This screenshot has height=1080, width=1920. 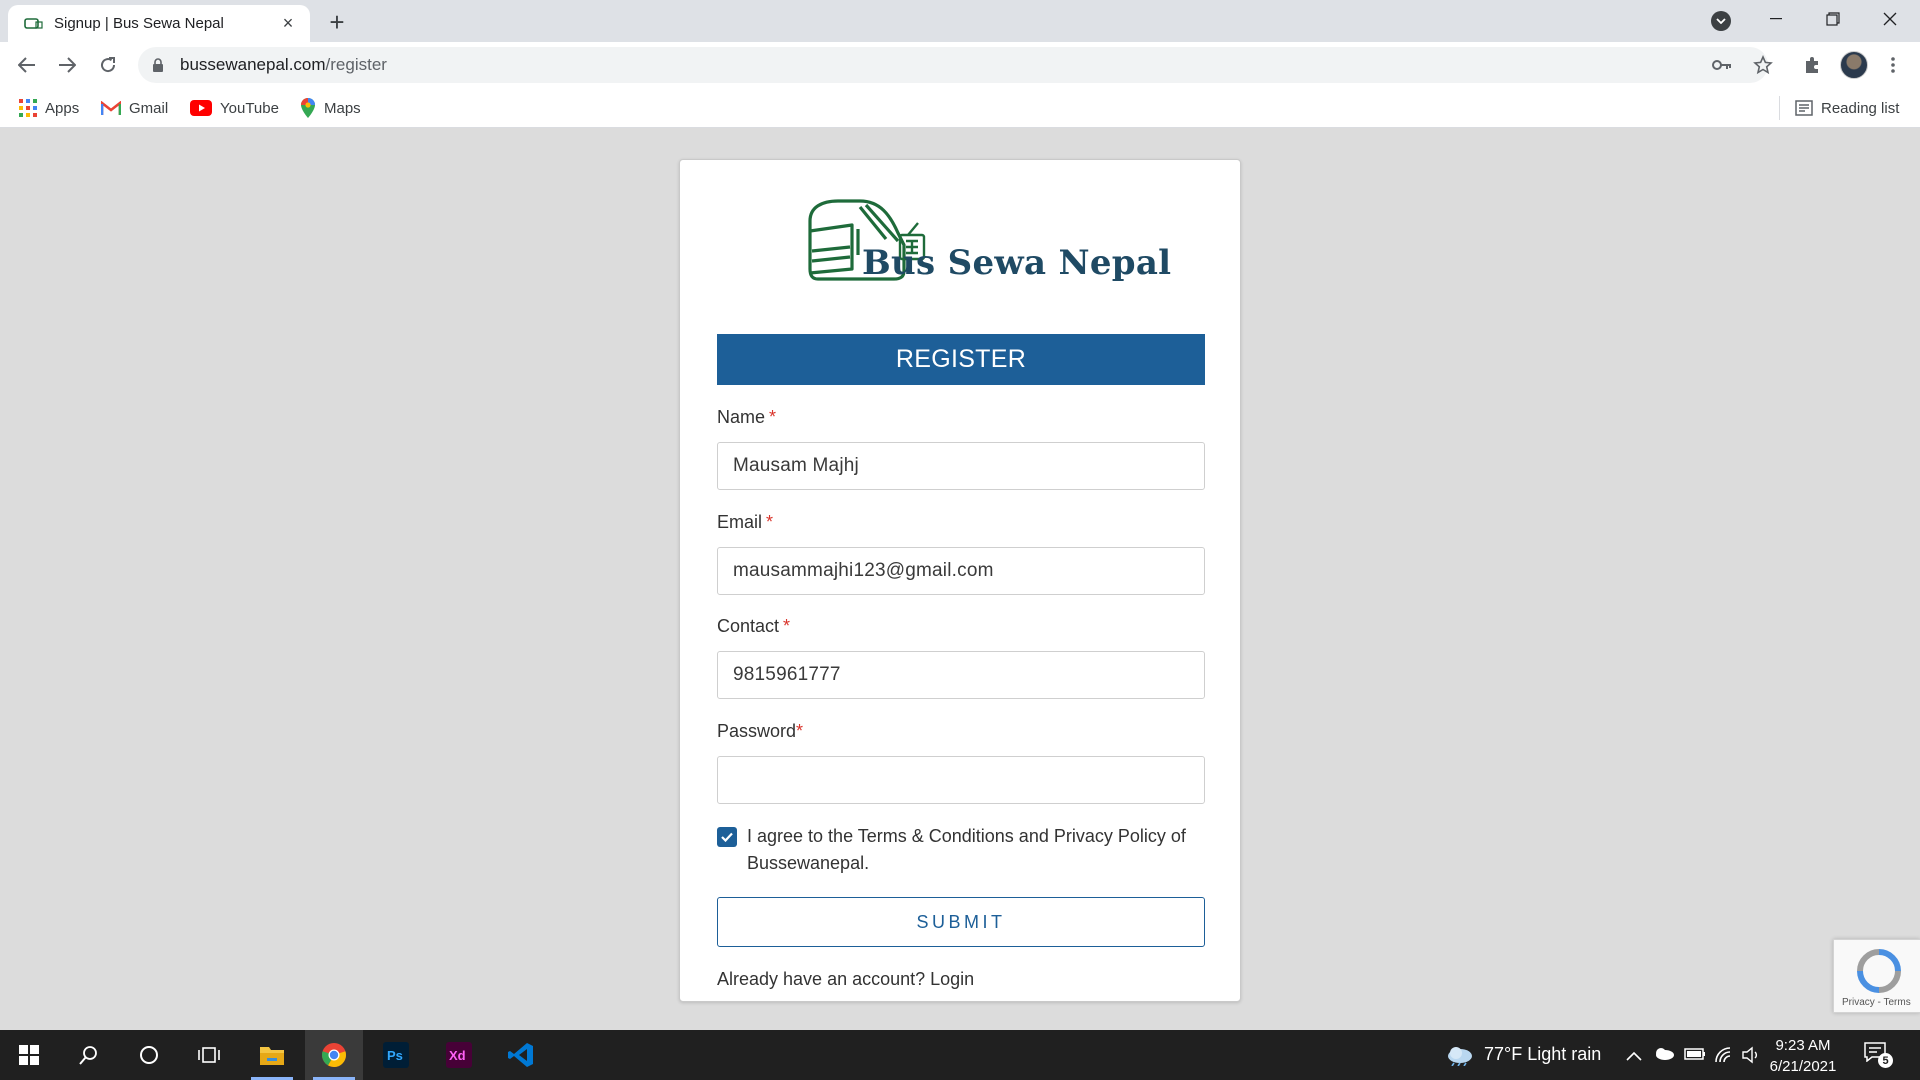 I want to click on bookmark-label: Maps, so click(x=342, y=108).